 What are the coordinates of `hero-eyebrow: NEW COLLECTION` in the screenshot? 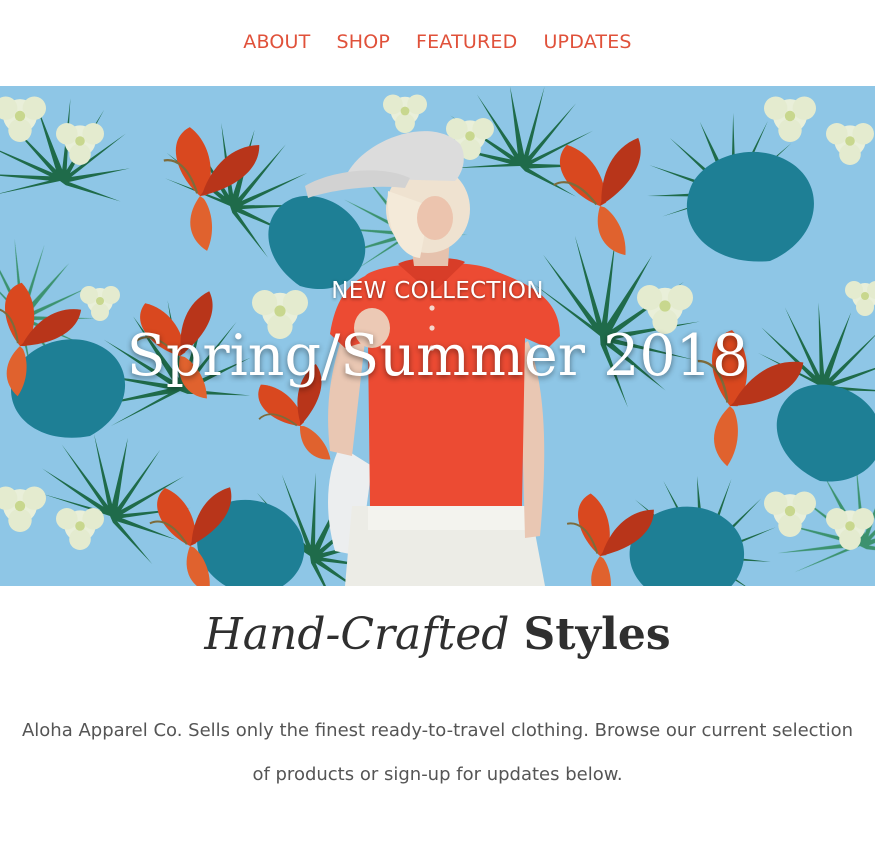 It's located at (437, 291).